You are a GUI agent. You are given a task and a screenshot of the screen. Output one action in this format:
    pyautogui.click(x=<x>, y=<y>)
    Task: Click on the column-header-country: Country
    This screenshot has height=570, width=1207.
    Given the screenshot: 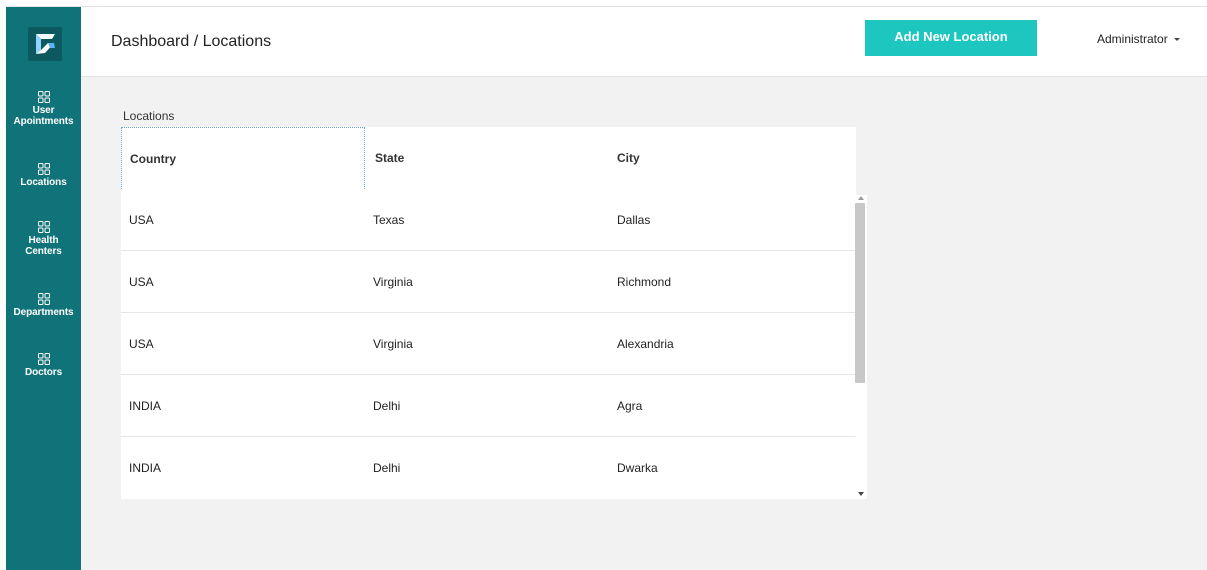 What is the action you would take?
    pyautogui.click(x=243, y=158)
    